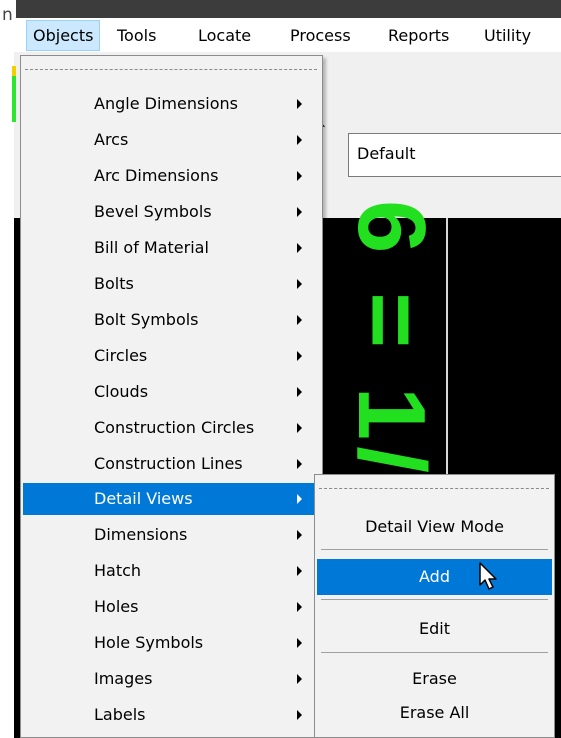 The image size is (561, 738). I want to click on menu-item-construction-lines: Construction Lines, so click(171, 464).